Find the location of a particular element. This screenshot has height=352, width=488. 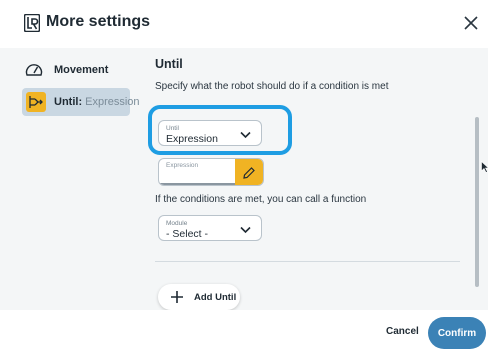

expression-field: Expression is located at coordinates (211, 172).